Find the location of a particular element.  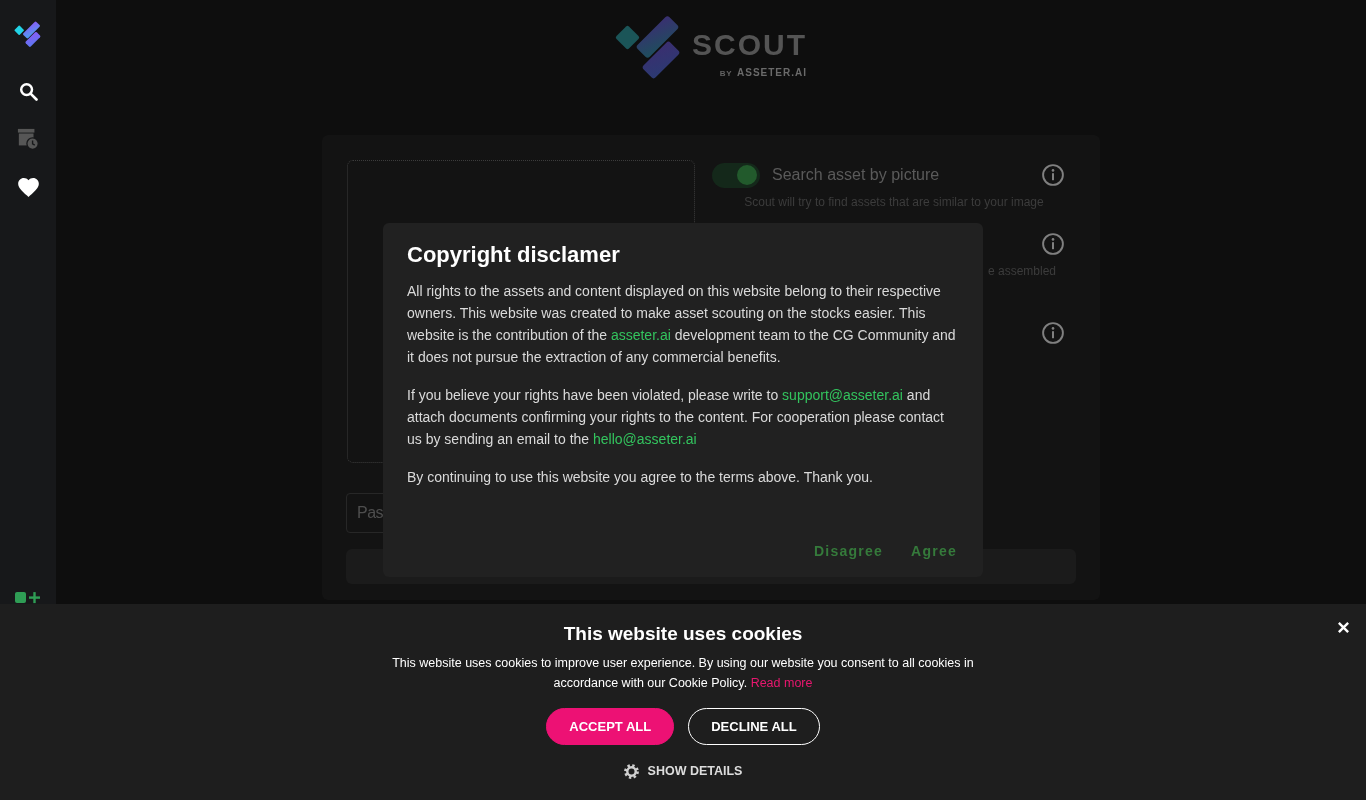

option-label: Search asset by picture is located at coordinates (856, 175).